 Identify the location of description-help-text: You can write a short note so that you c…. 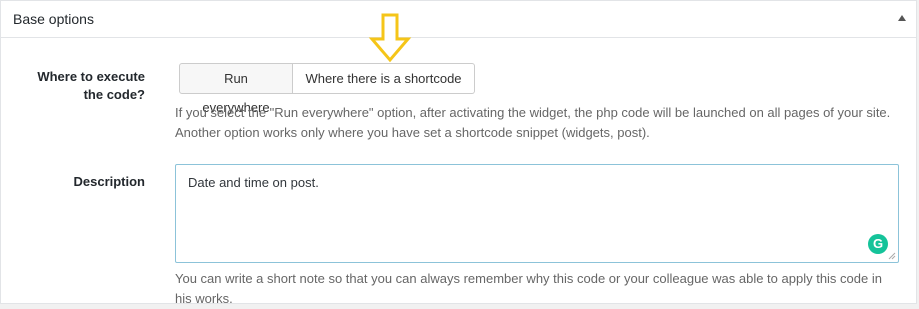
(528, 288).